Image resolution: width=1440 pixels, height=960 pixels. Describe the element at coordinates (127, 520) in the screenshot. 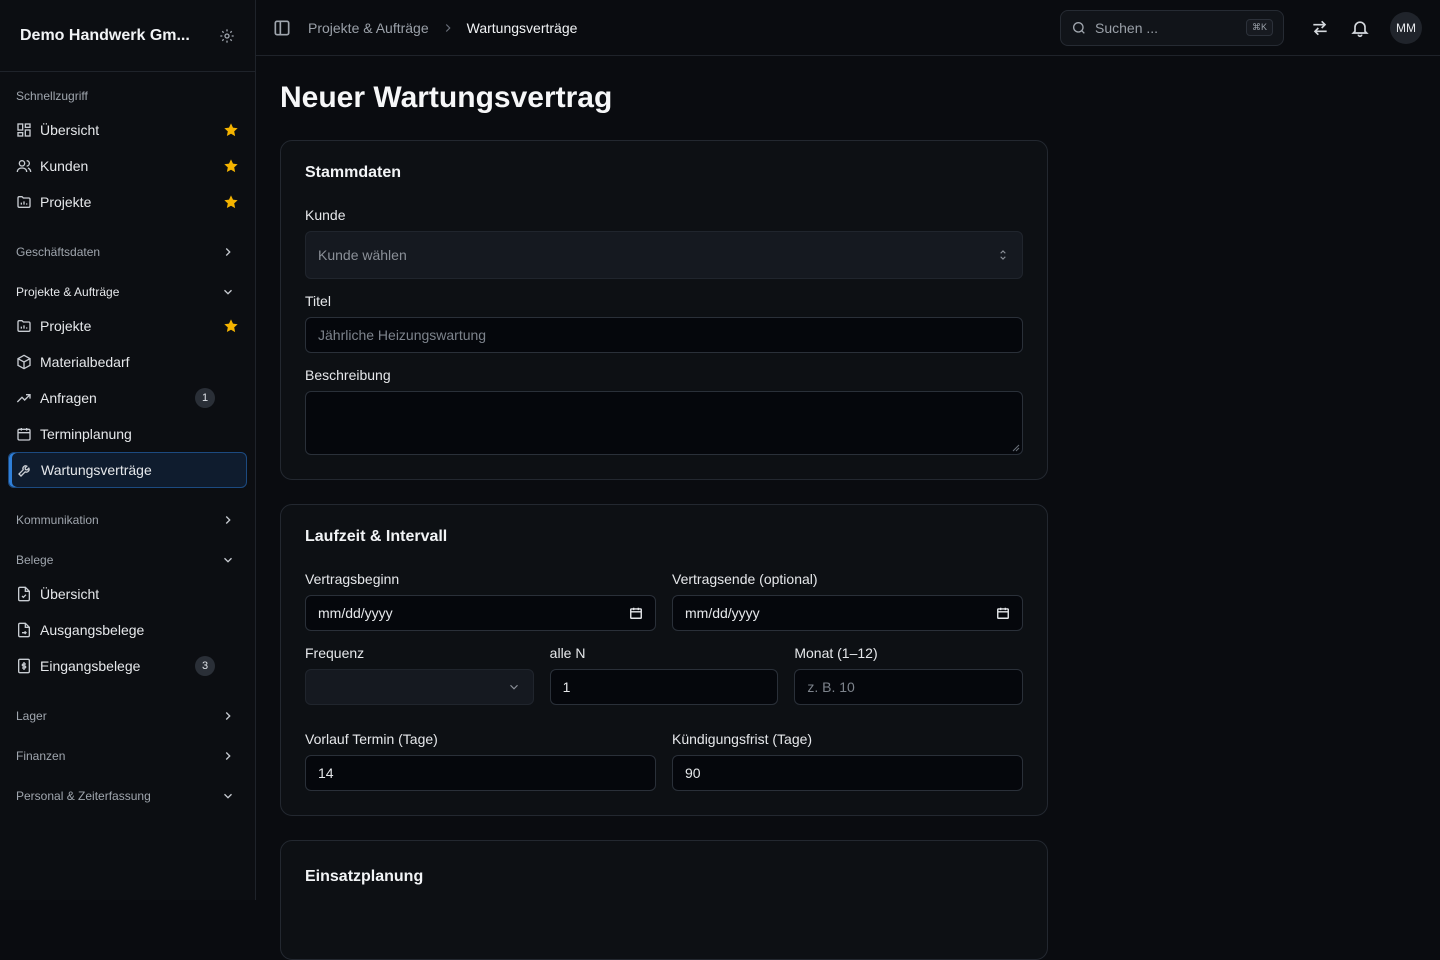

I see `section-communication: Kommunikation` at that location.